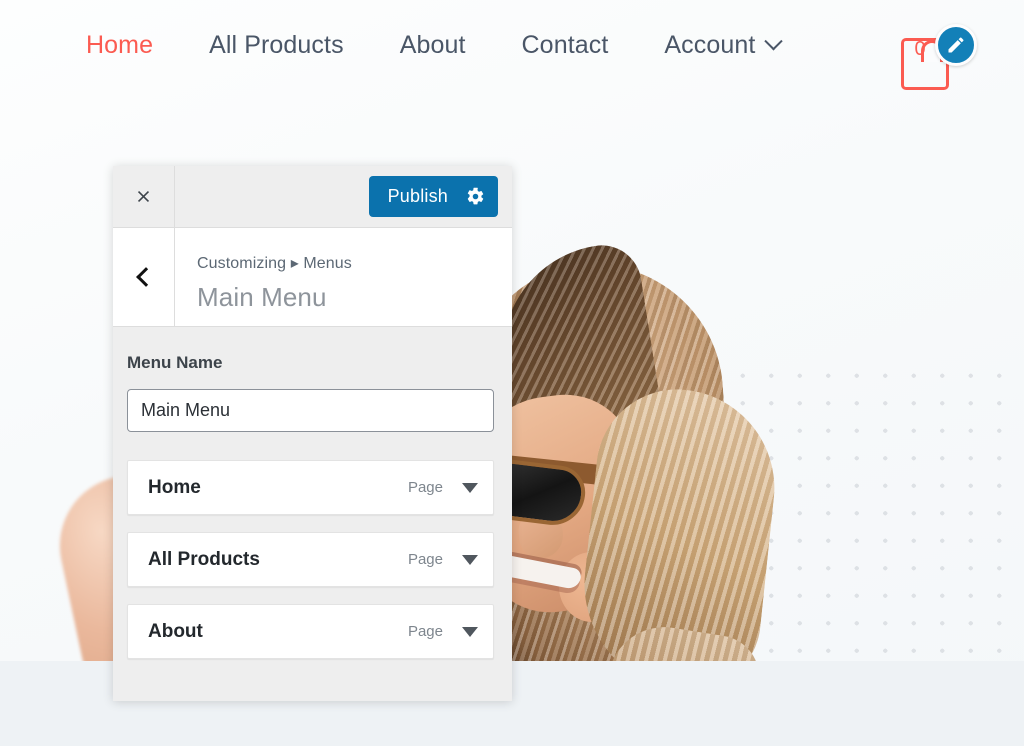 Image resolution: width=1024 pixels, height=746 pixels. What do you see at coordinates (241, 263) in the screenshot?
I see `breadcrumb-root: Customizing` at bounding box center [241, 263].